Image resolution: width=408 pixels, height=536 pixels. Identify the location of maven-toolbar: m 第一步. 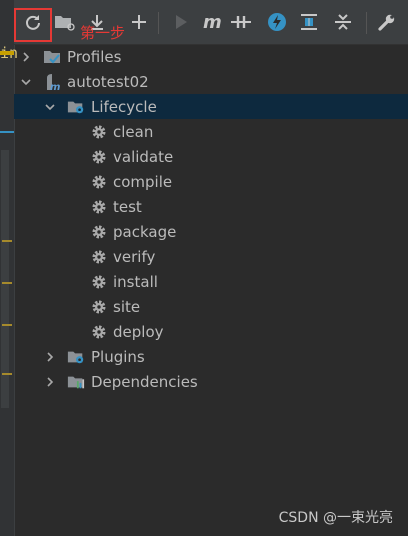
(211, 22).